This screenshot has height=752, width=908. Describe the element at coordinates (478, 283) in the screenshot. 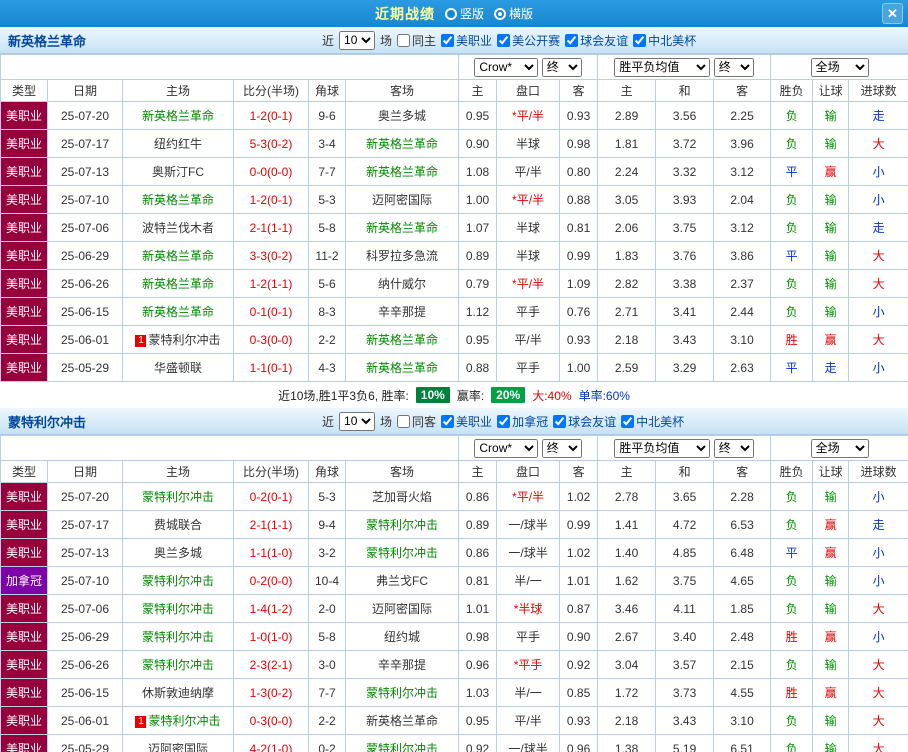

I see `home-water: 0.79` at that location.